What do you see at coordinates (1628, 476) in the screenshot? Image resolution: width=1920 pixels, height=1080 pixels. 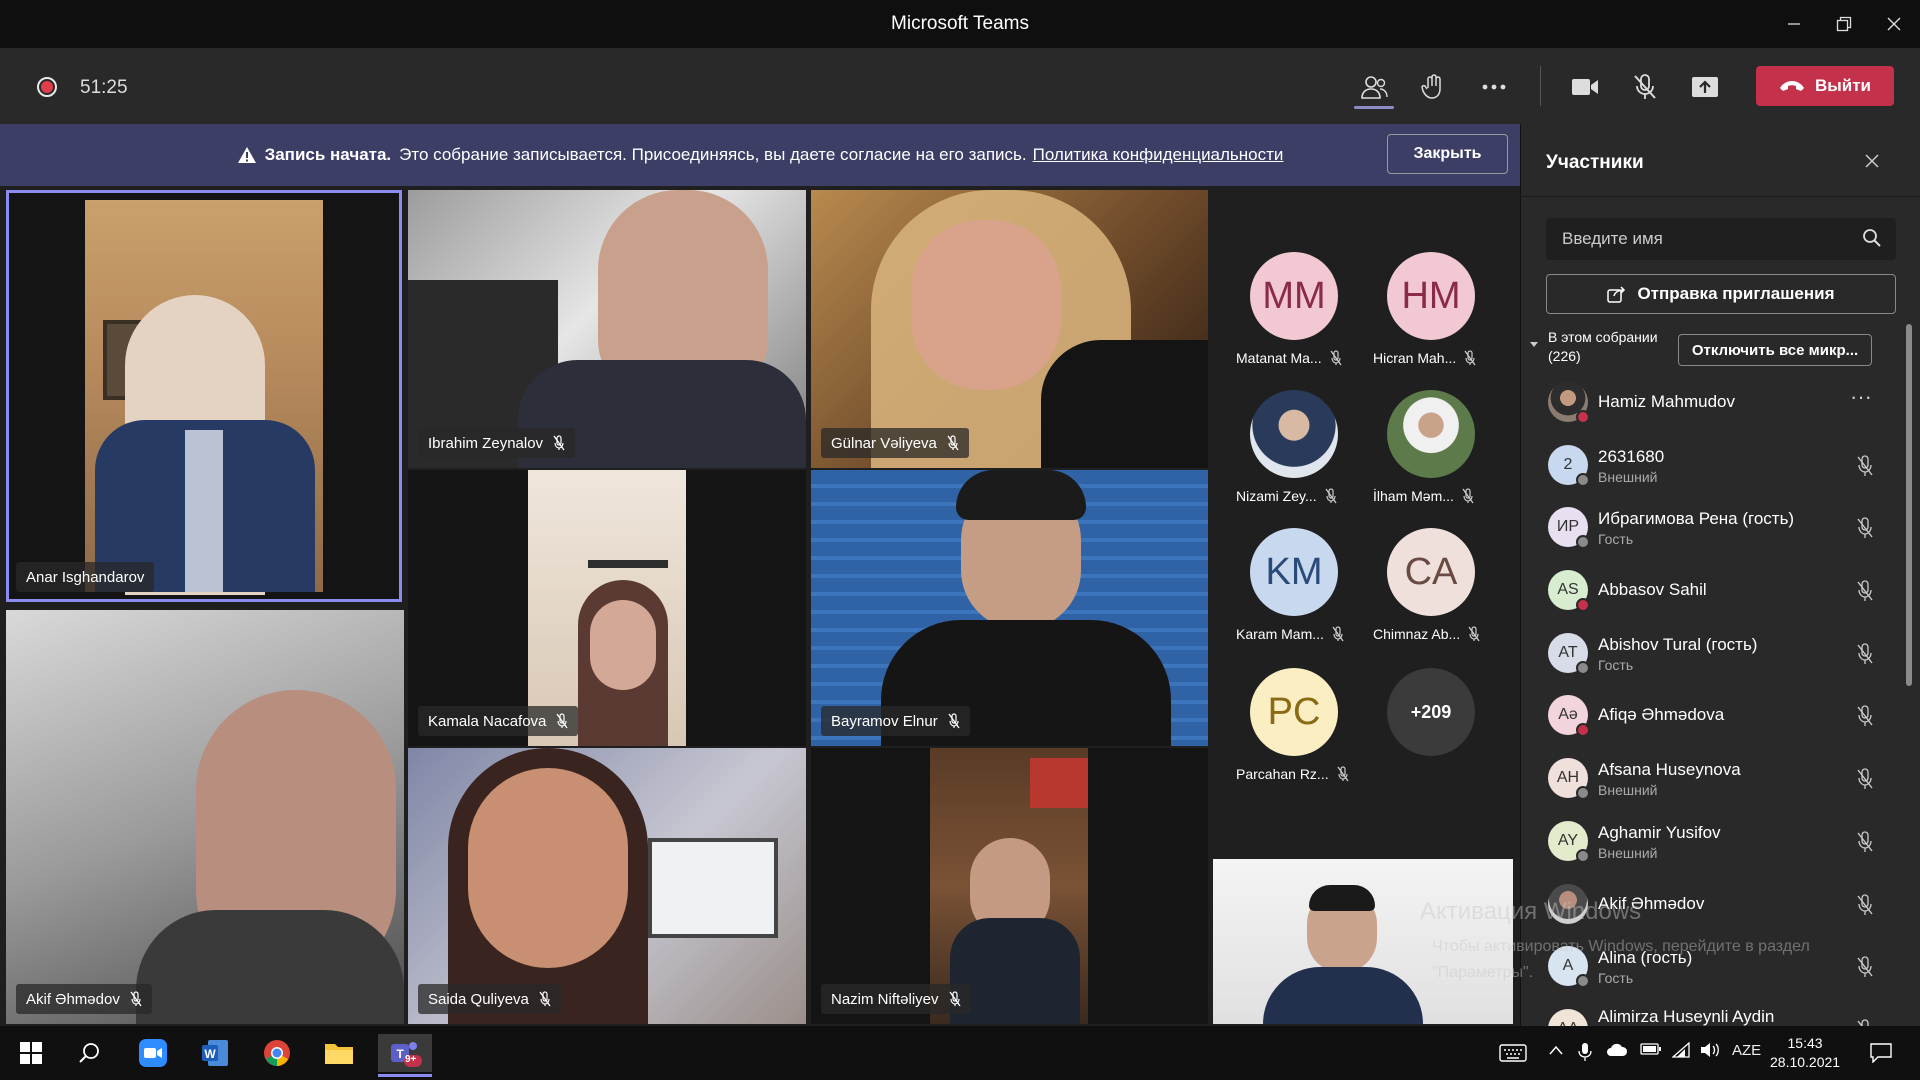 I see `participant-role: Внешний` at bounding box center [1628, 476].